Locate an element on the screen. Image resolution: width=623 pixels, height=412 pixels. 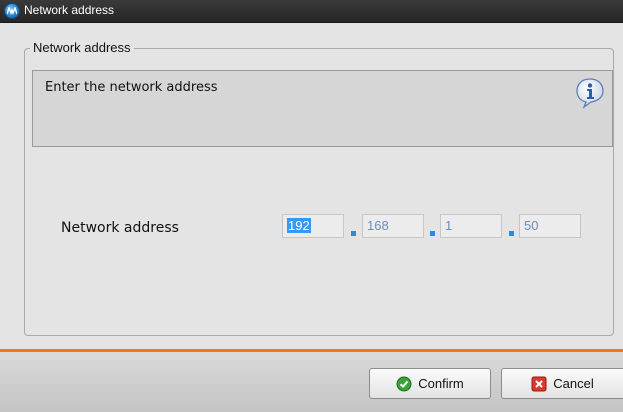
octet-3-input: 1 is located at coordinates (471, 226).